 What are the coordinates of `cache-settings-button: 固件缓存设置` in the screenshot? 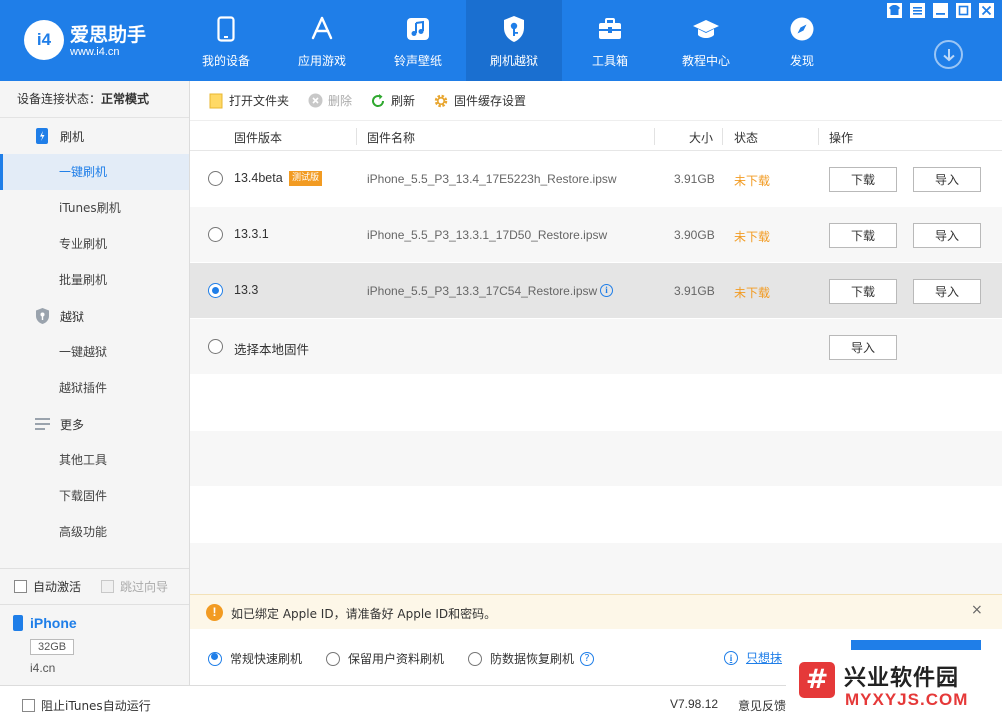 It's located at (479, 100).